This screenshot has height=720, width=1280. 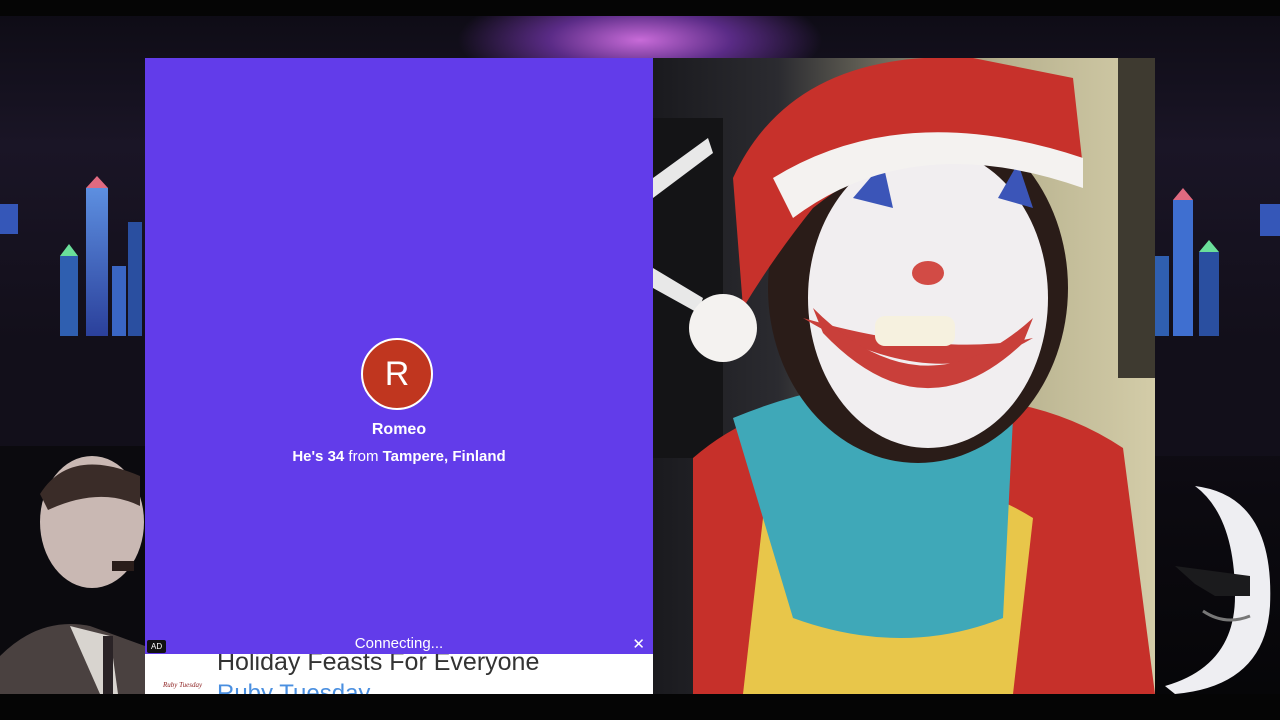 I want to click on avatar: R, so click(x=397, y=374).